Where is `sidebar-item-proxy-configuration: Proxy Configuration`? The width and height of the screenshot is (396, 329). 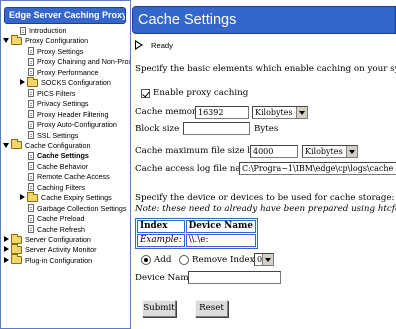 sidebar-item-proxy-configuration: Proxy Configuration is located at coordinates (46, 40).